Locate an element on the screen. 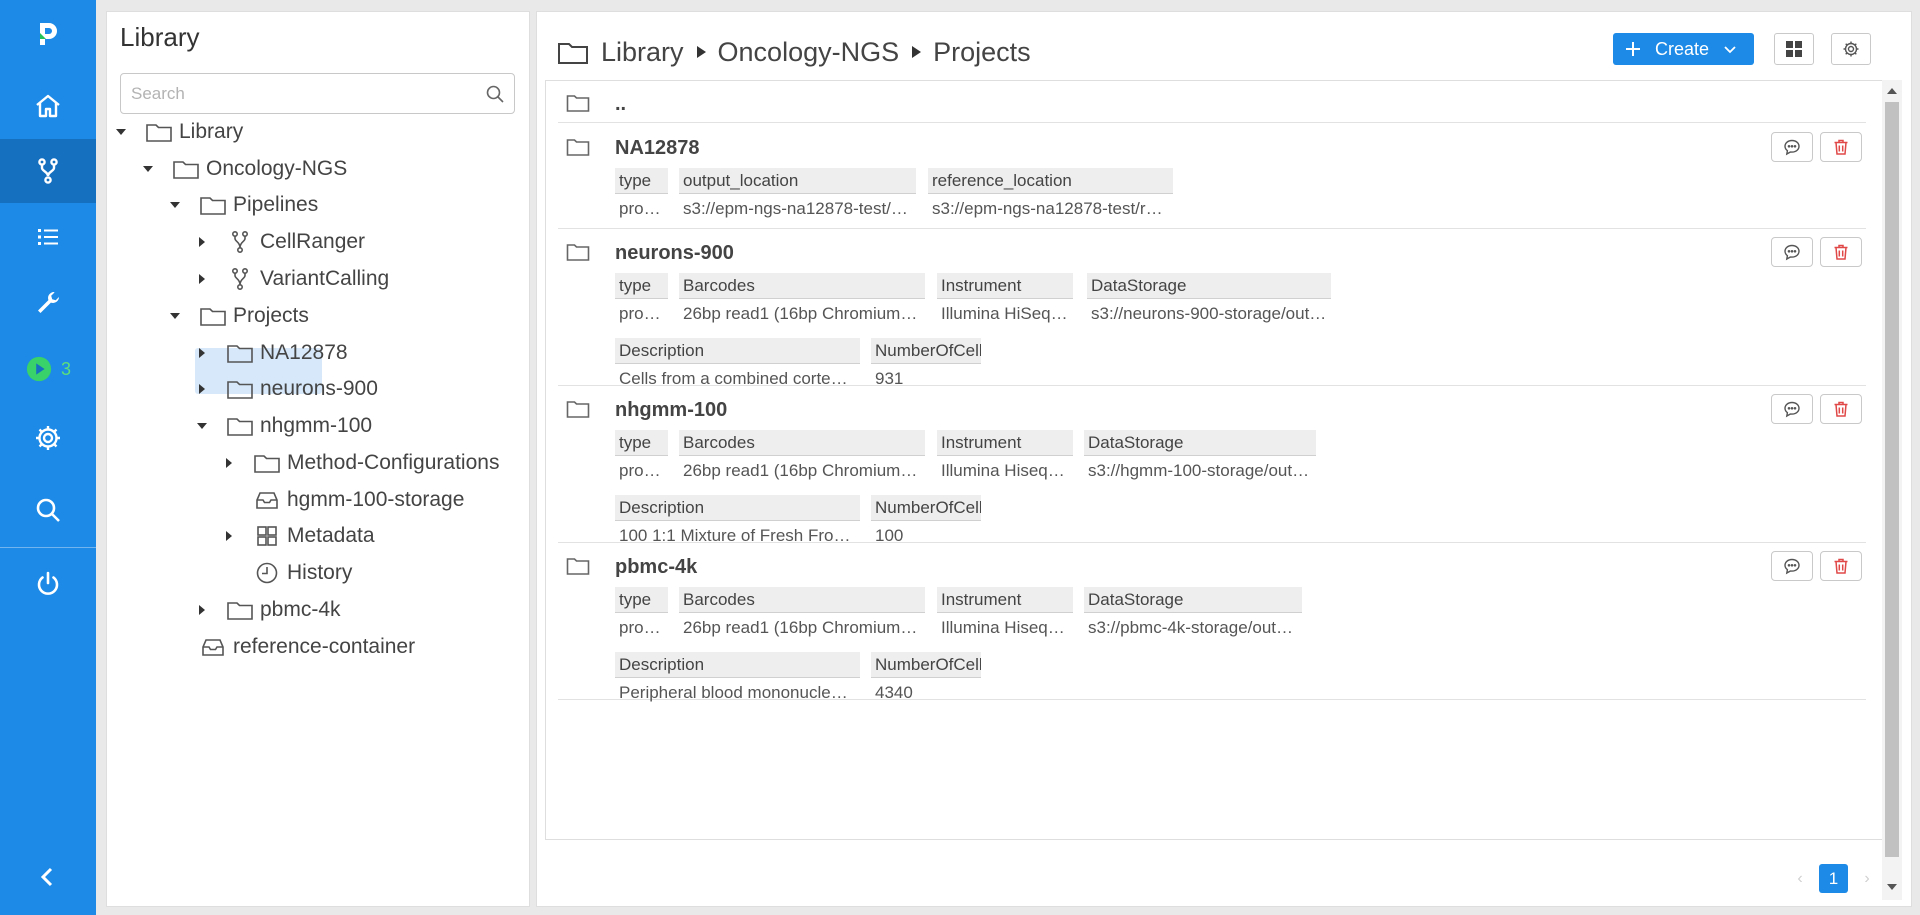 The image size is (1920, 915). logo-icon is located at coordinates (48, 34).